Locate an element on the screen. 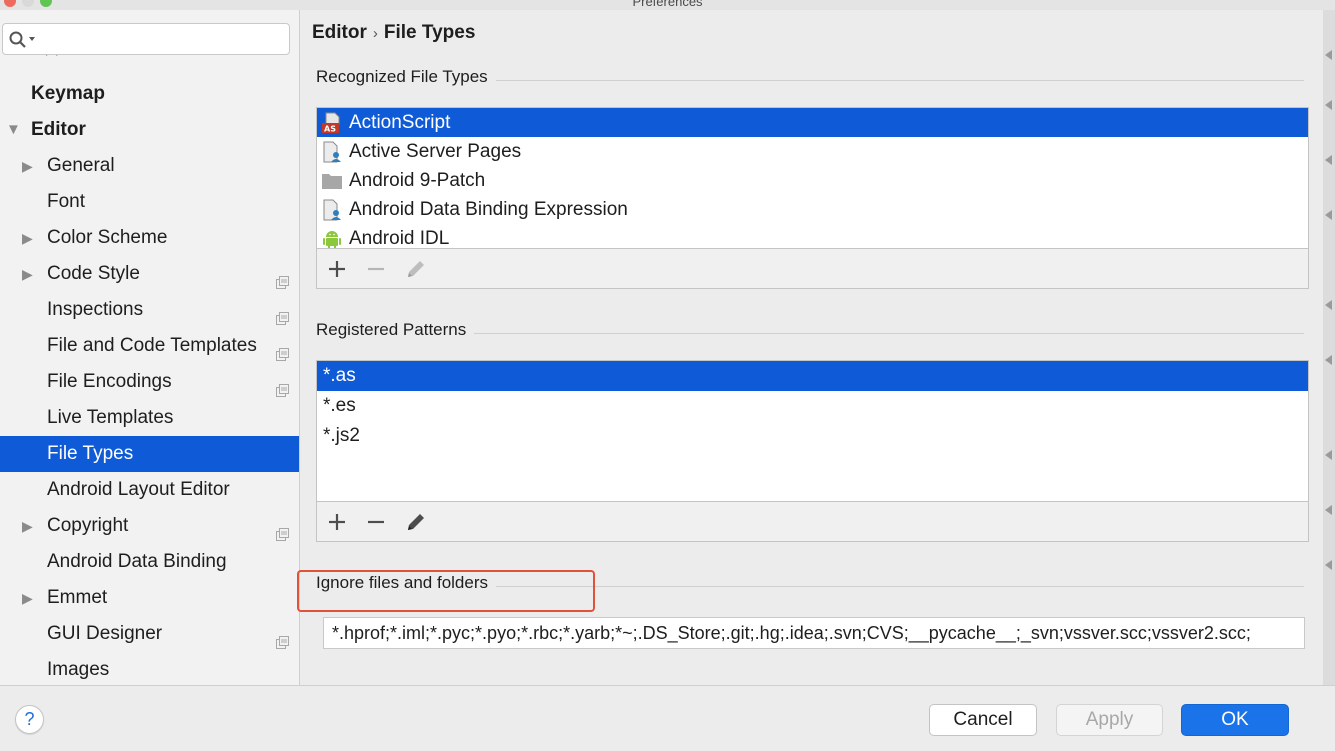 The width and height of the screenshot is (1335, 751). sidebar-item-editor: ▼ Editor is located at coordinates (149, 130).